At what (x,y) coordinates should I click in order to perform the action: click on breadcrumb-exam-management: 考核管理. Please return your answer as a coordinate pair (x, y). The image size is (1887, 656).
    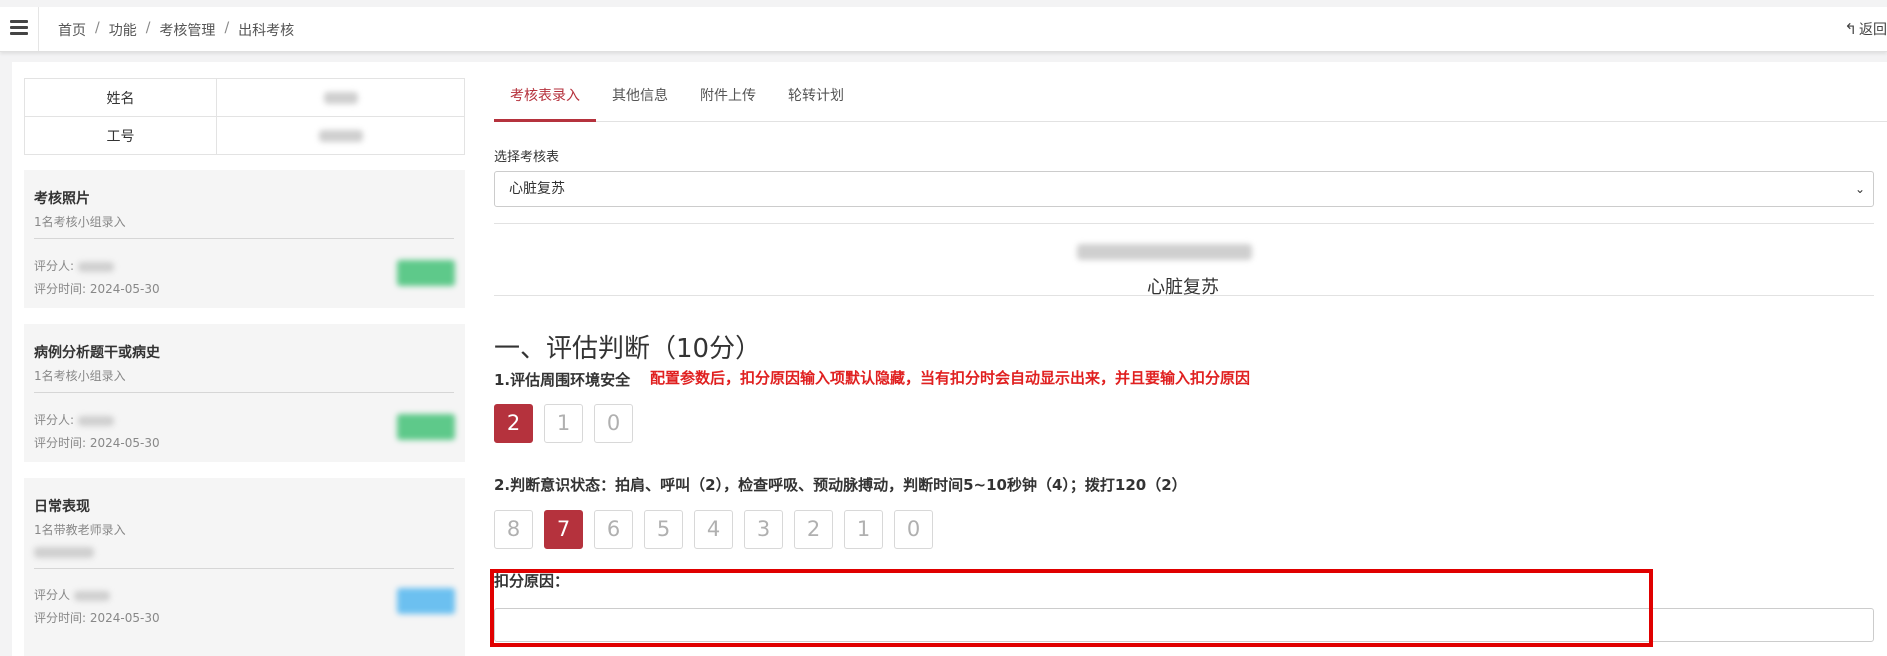
    Looking at the image, I should click on (187, 30).